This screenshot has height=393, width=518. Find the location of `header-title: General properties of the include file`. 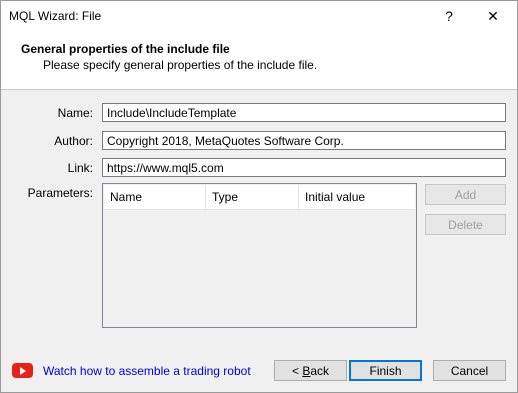

header-title: General properties of the include file is located at coordinates (125, 49).